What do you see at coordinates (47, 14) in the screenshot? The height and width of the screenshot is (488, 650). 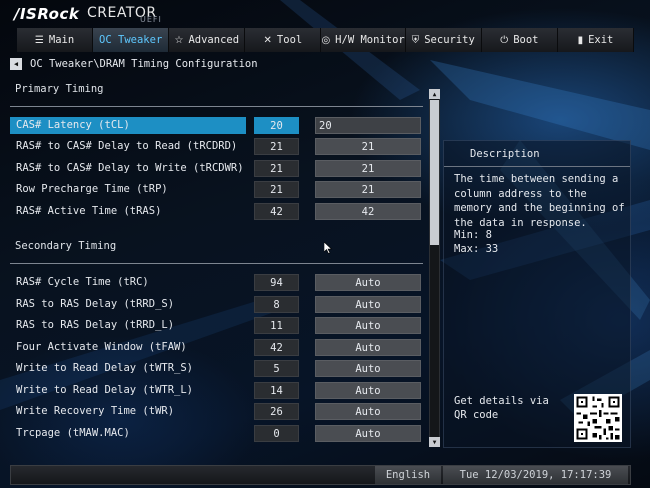 I see `brand-logo: /ISRock` at bounding box center [47, 14].